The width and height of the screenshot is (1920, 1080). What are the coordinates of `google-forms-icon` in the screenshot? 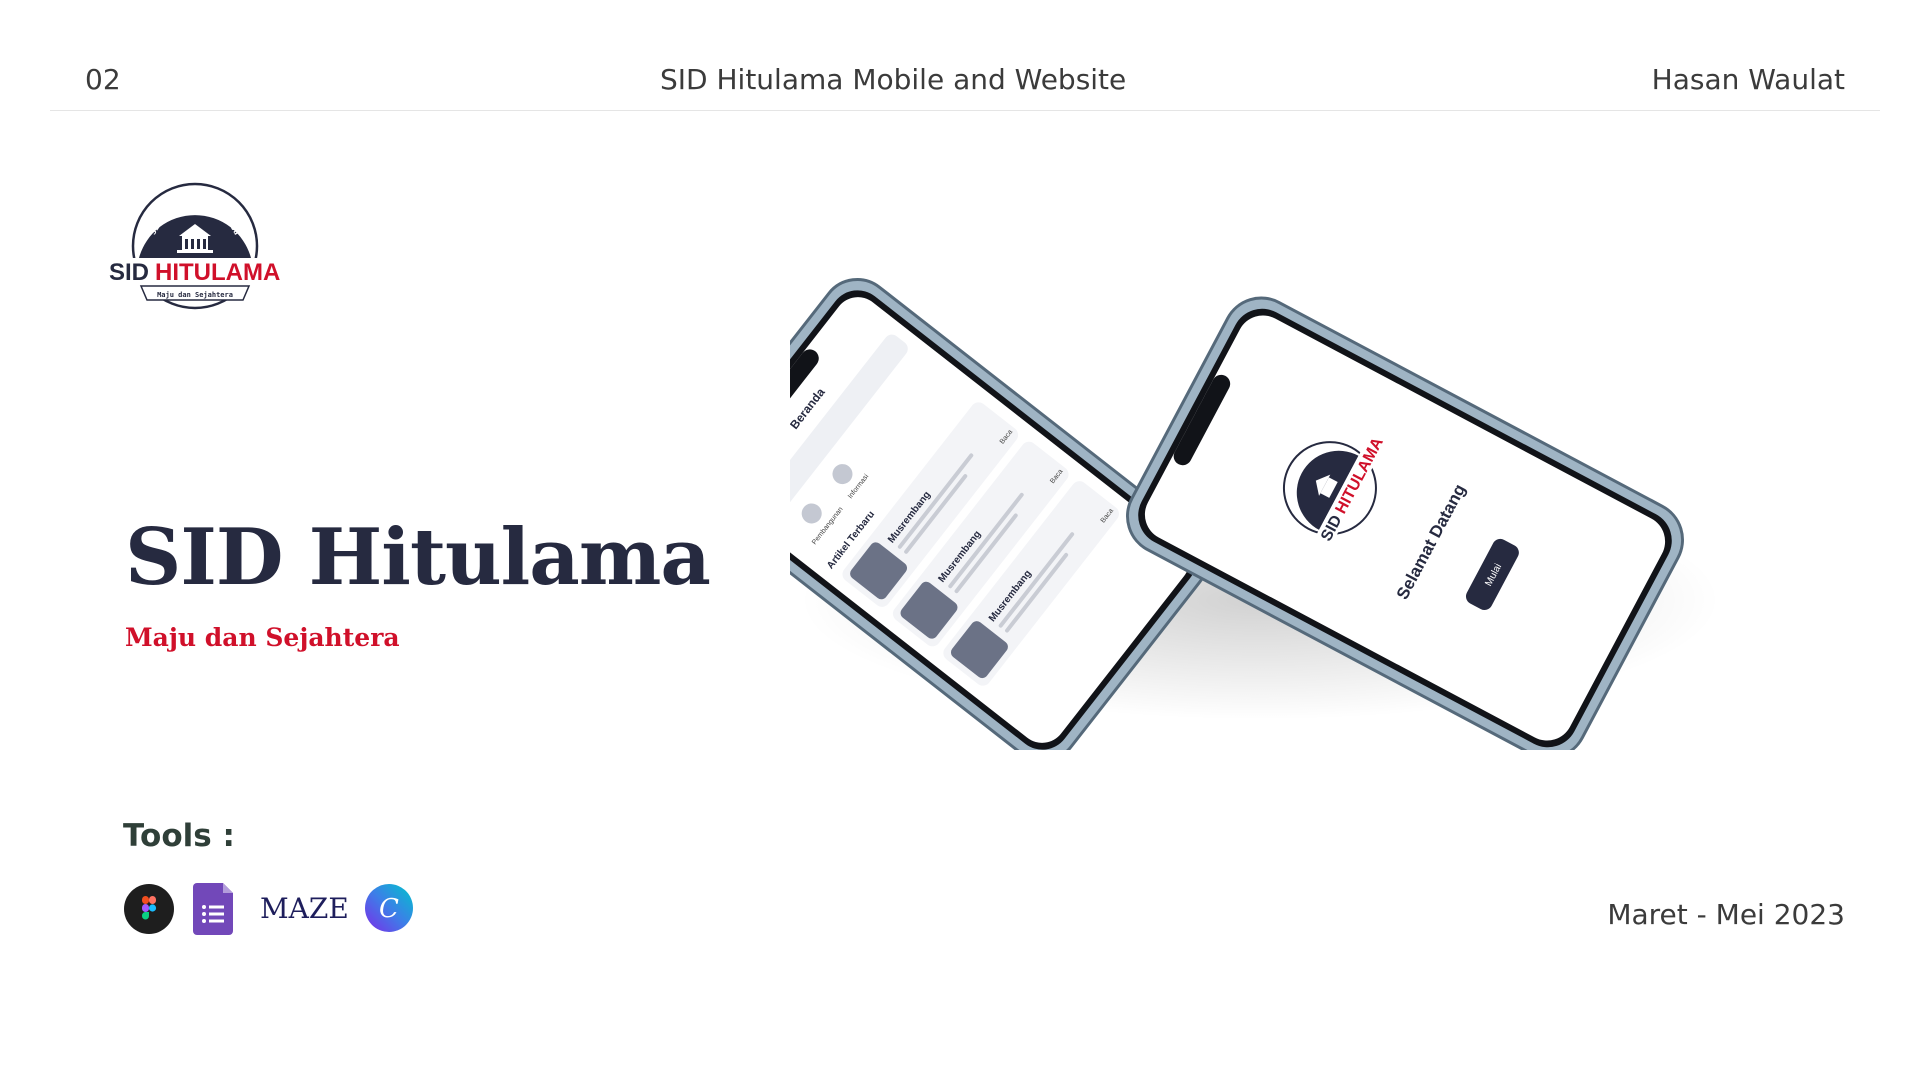 It's located at (214, 909).